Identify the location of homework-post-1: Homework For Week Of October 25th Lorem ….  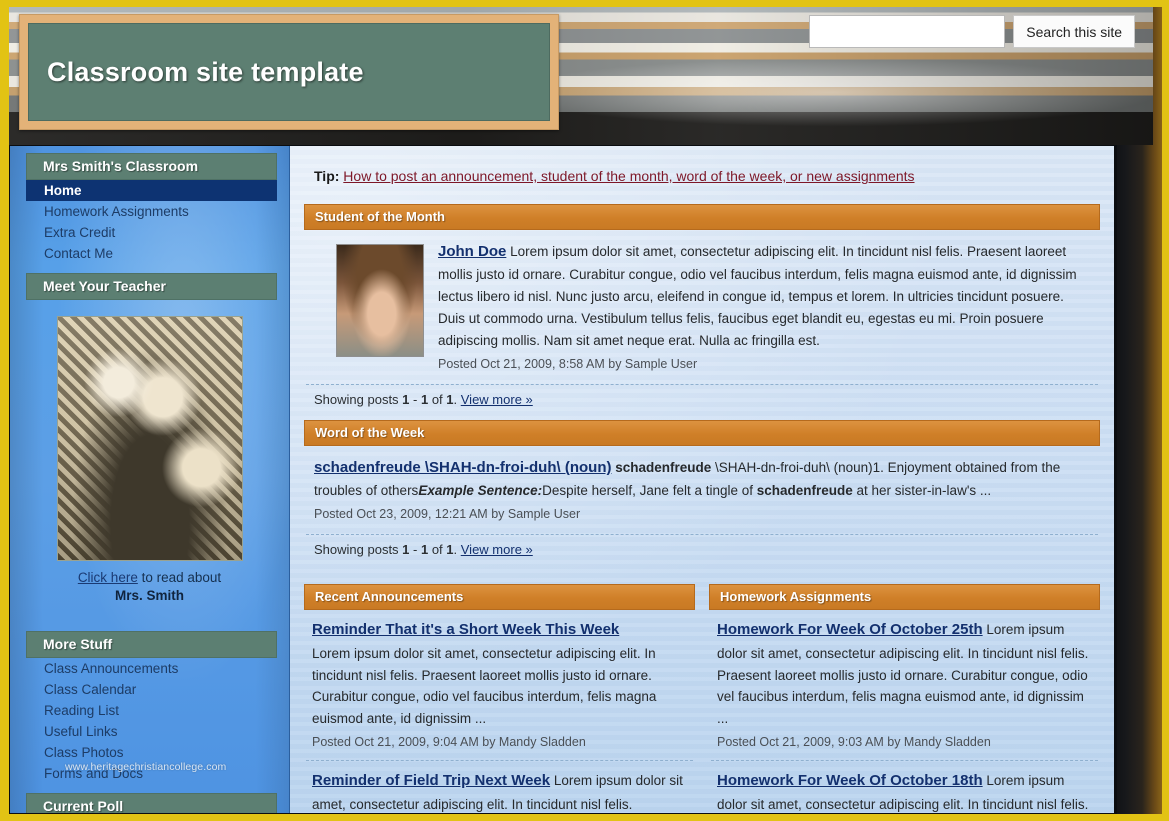
(904, 682).